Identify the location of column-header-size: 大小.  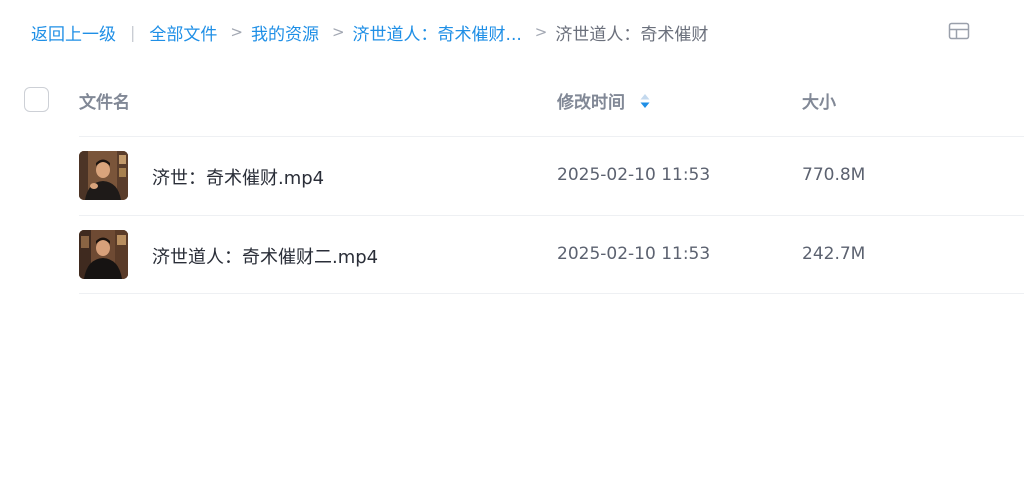
(819, 100).